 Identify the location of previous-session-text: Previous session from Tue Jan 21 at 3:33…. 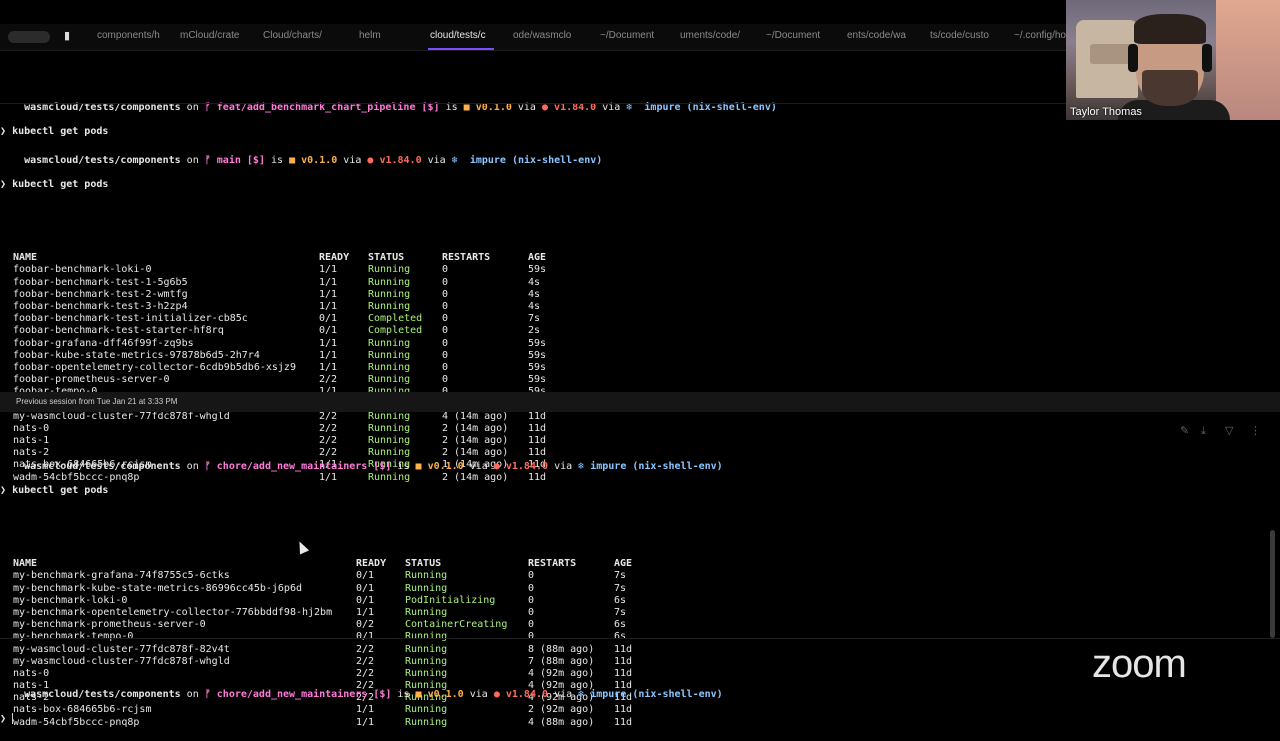
(97, 401).